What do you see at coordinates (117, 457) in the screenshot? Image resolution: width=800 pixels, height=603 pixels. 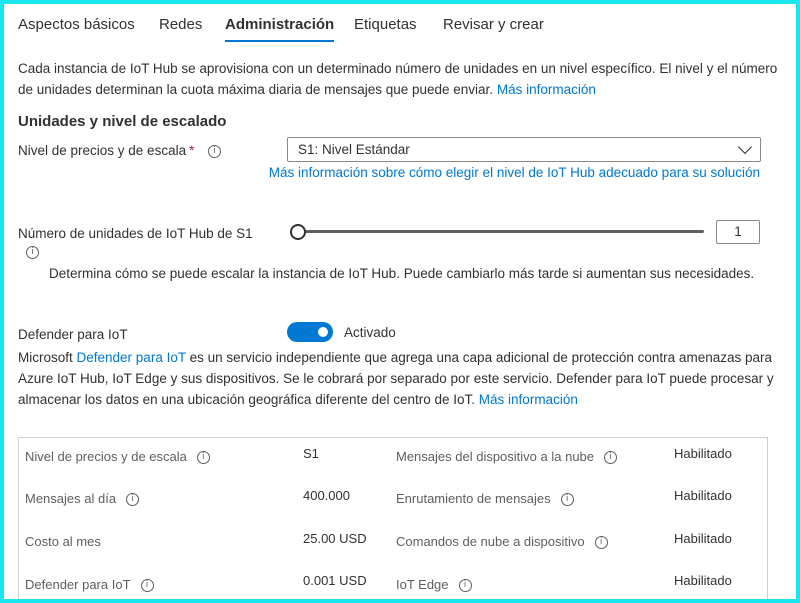 I see `summary-label-tier: Nivel de precios y de escala i` at bounding box center [117, 457].